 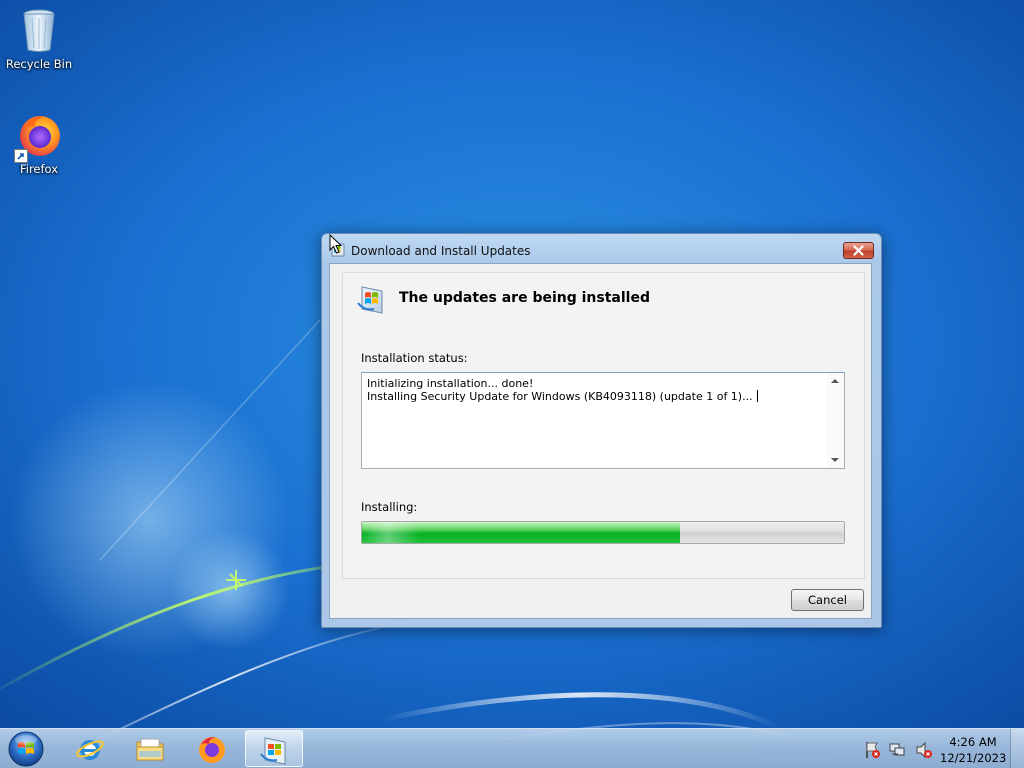 I want to click on status-label: Installation status:, so click(x=414, y=358).